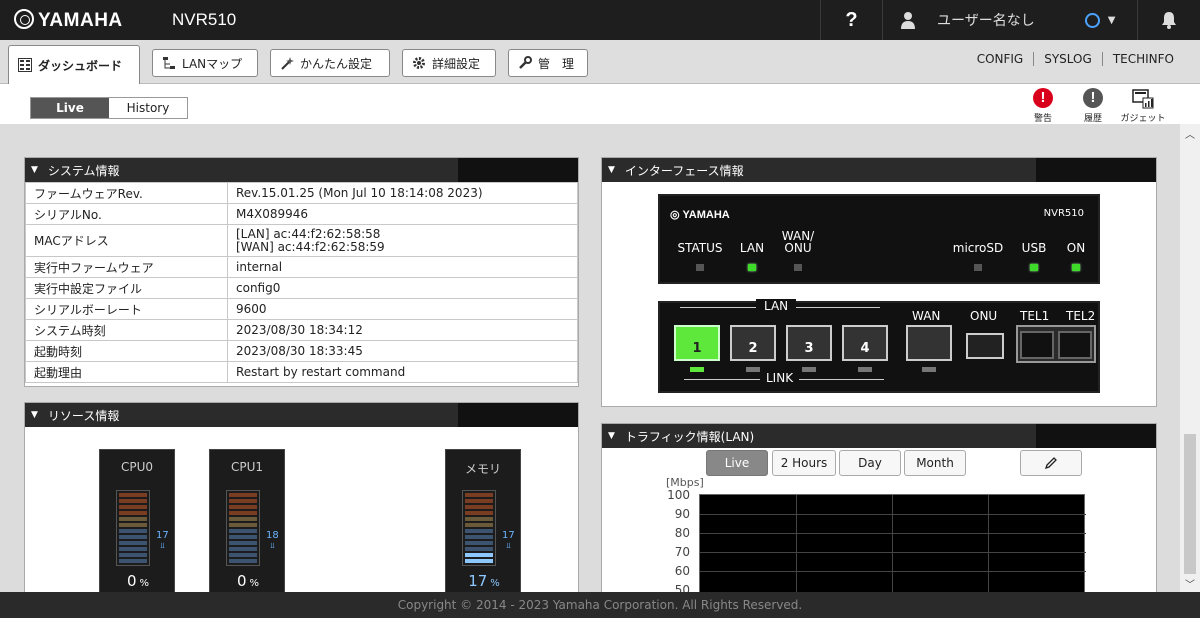 This screenshot has height=618, width=1200. Describe the element at coordinates (126, 372) in the screenshot. I see `info-key: 起動理由` at that location.